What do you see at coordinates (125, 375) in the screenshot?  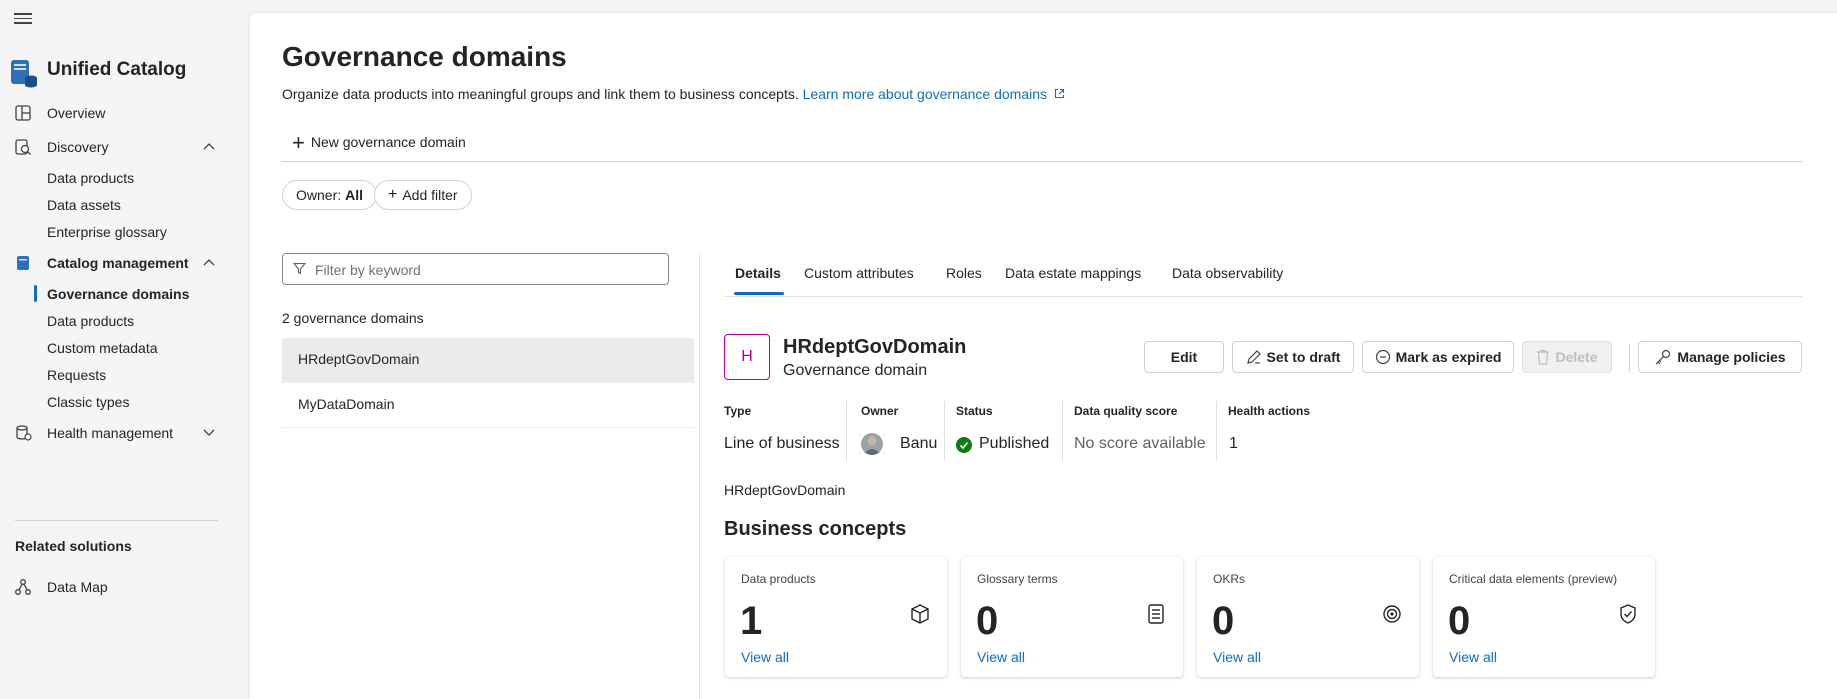 I see `sidebar-item-requests: Requests` at bounding box center [125, 375].